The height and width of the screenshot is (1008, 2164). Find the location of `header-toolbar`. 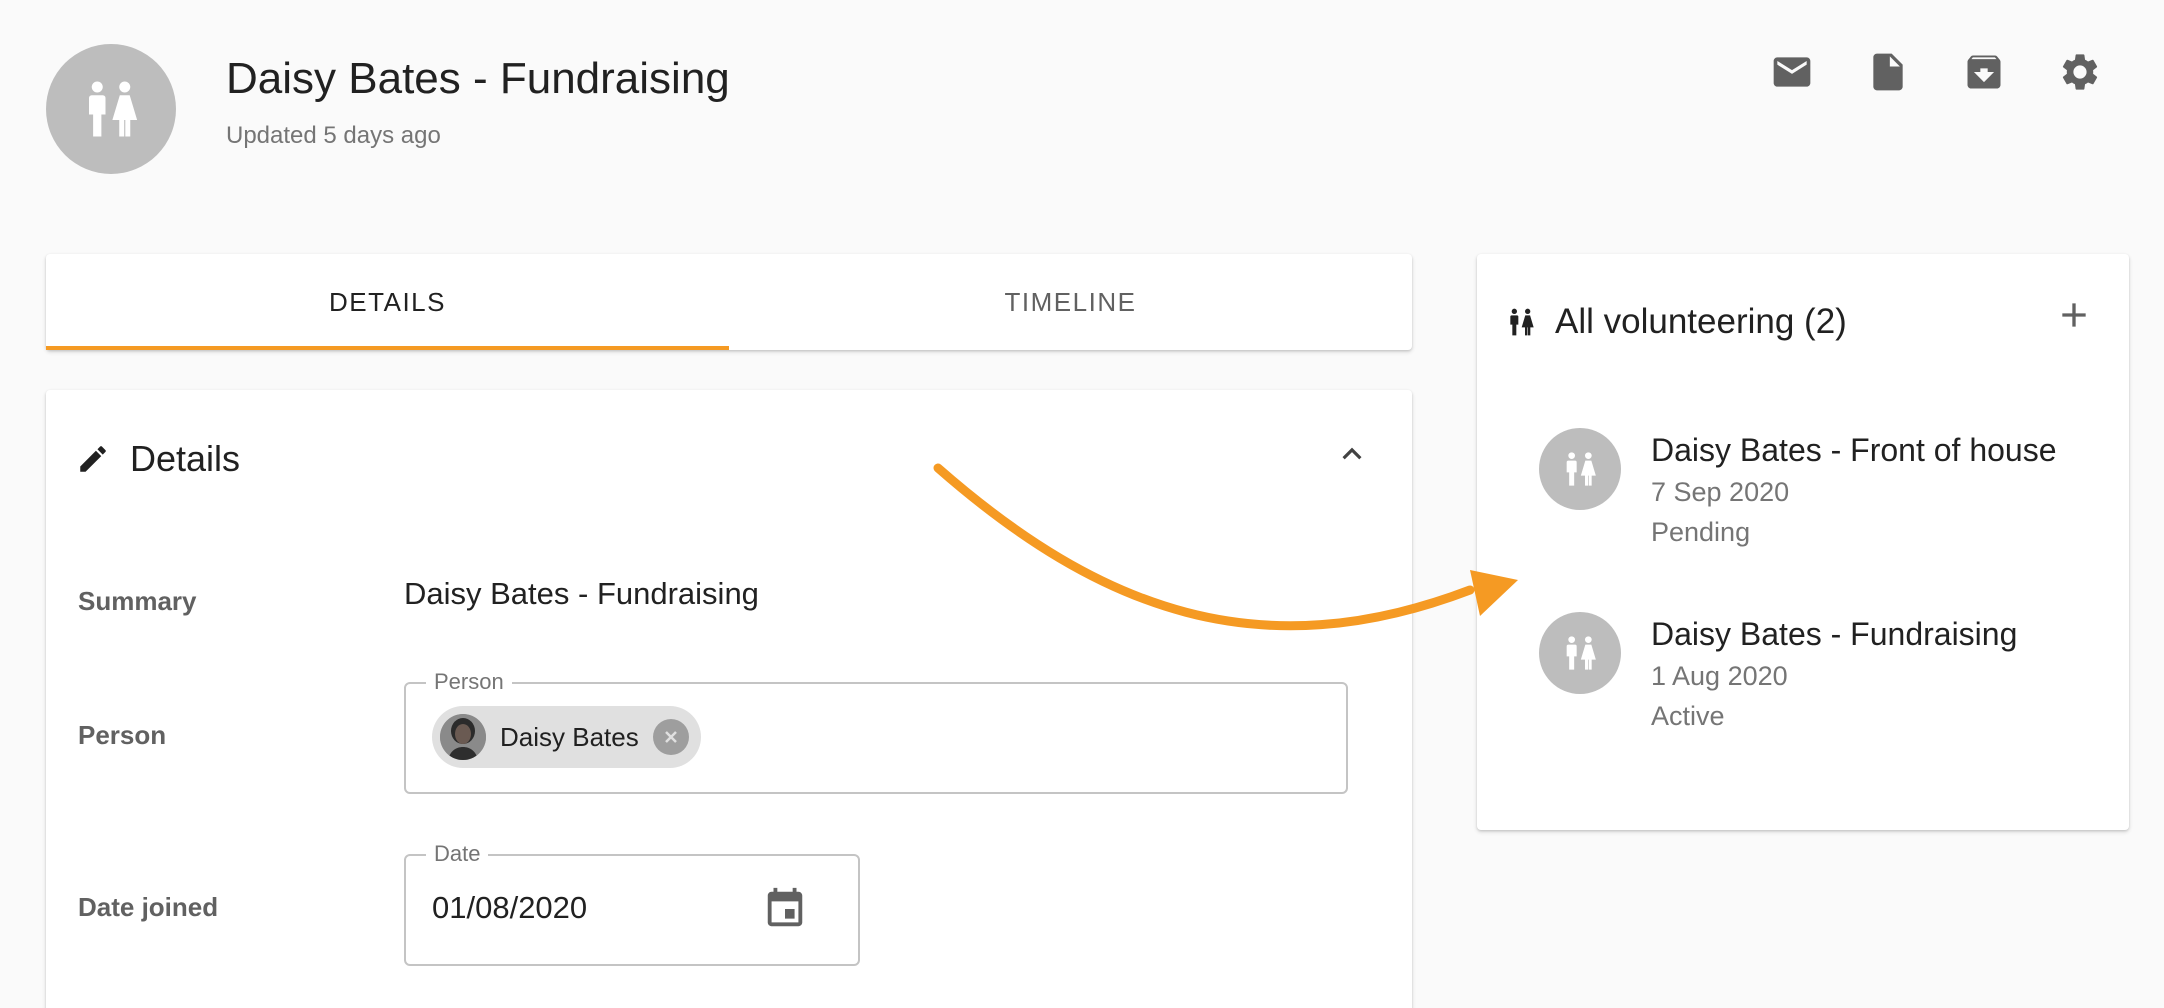

header-toolbar is located at coordinates (1936, 72).